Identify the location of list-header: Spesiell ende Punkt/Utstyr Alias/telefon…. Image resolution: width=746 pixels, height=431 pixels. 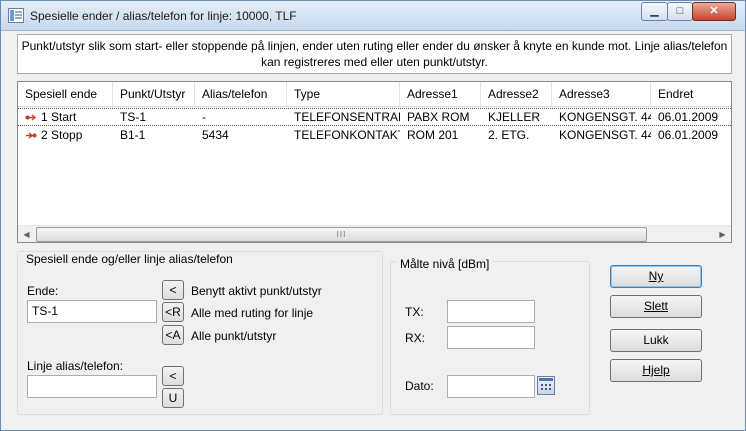
(374, 94).